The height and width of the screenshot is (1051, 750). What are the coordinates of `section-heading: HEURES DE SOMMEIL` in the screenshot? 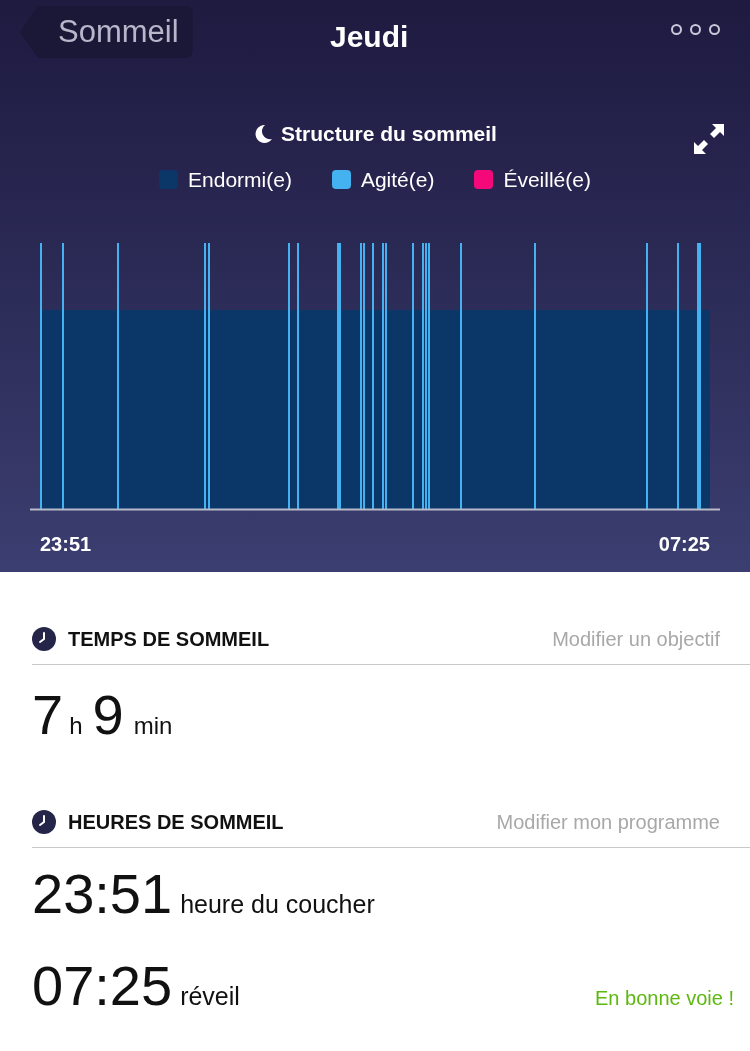 It's located at (176, 822).